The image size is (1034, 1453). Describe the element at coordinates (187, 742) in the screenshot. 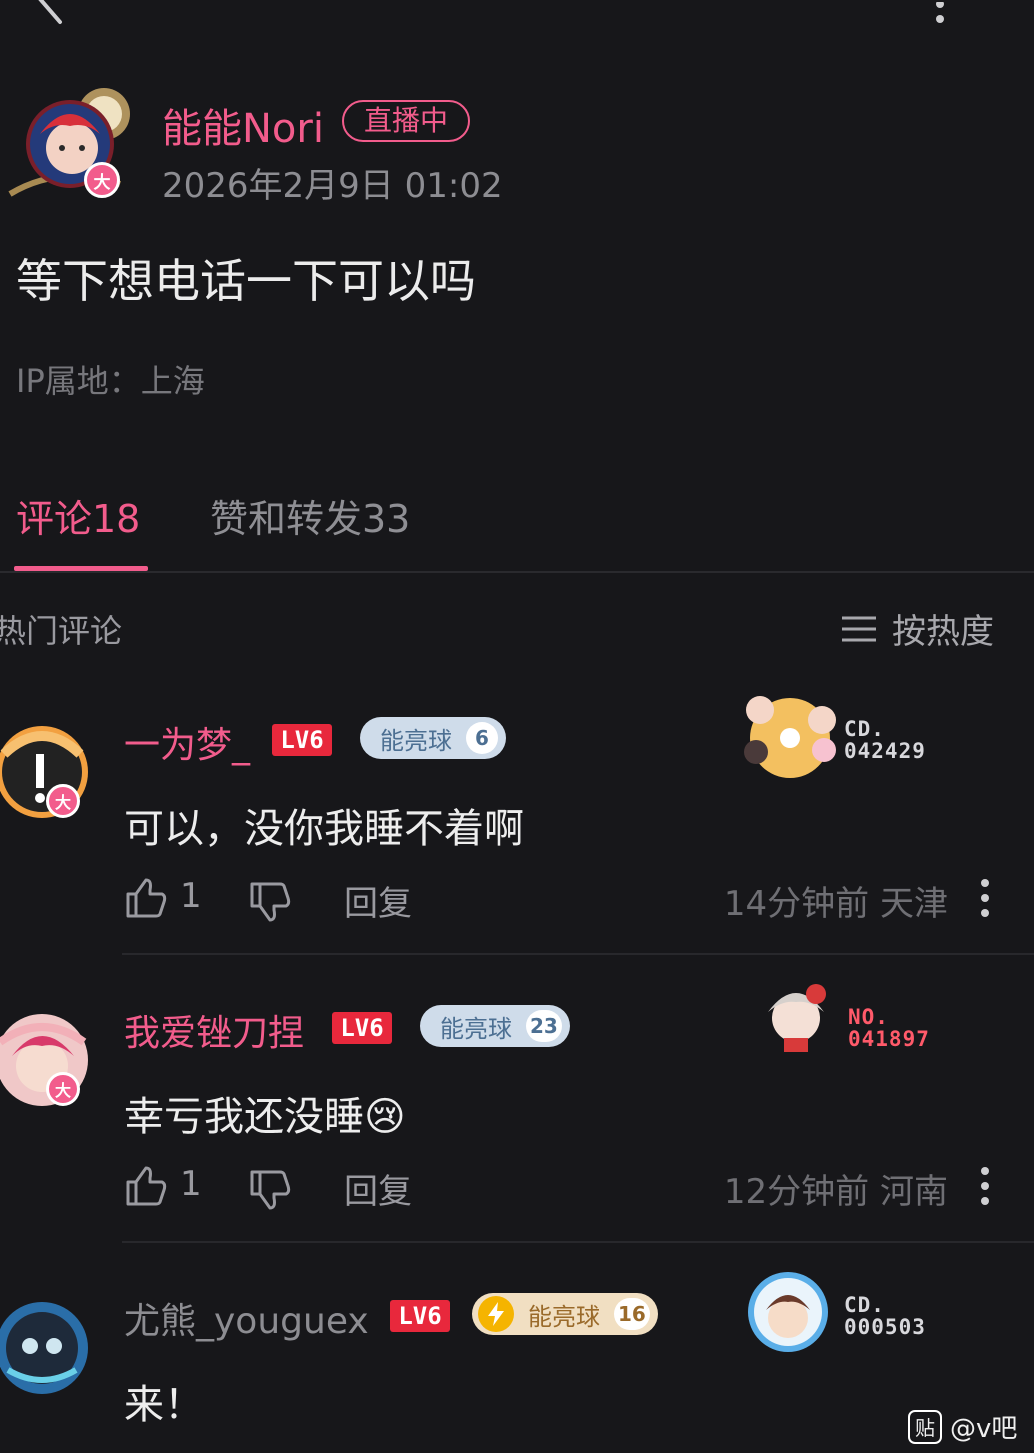

I see `commenter-name: 一为梦_` at that location.